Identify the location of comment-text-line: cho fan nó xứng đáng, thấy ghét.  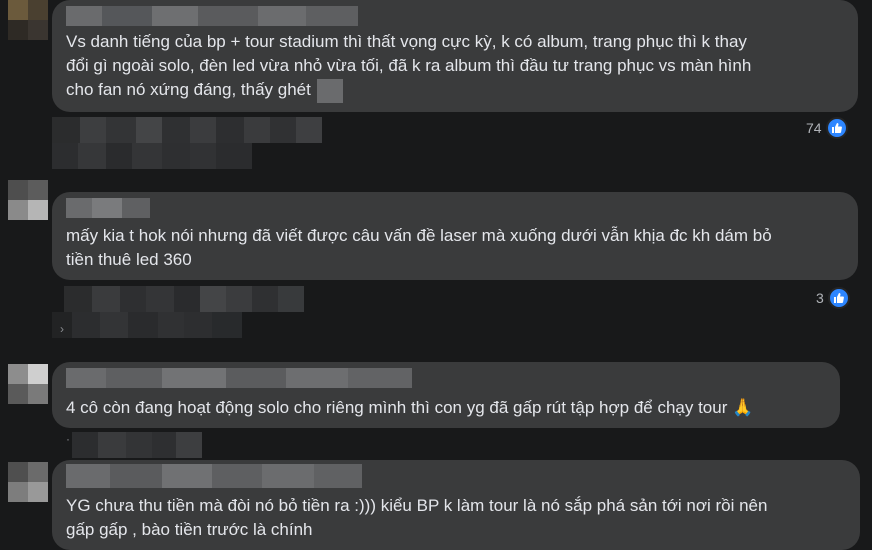
(204, 89).